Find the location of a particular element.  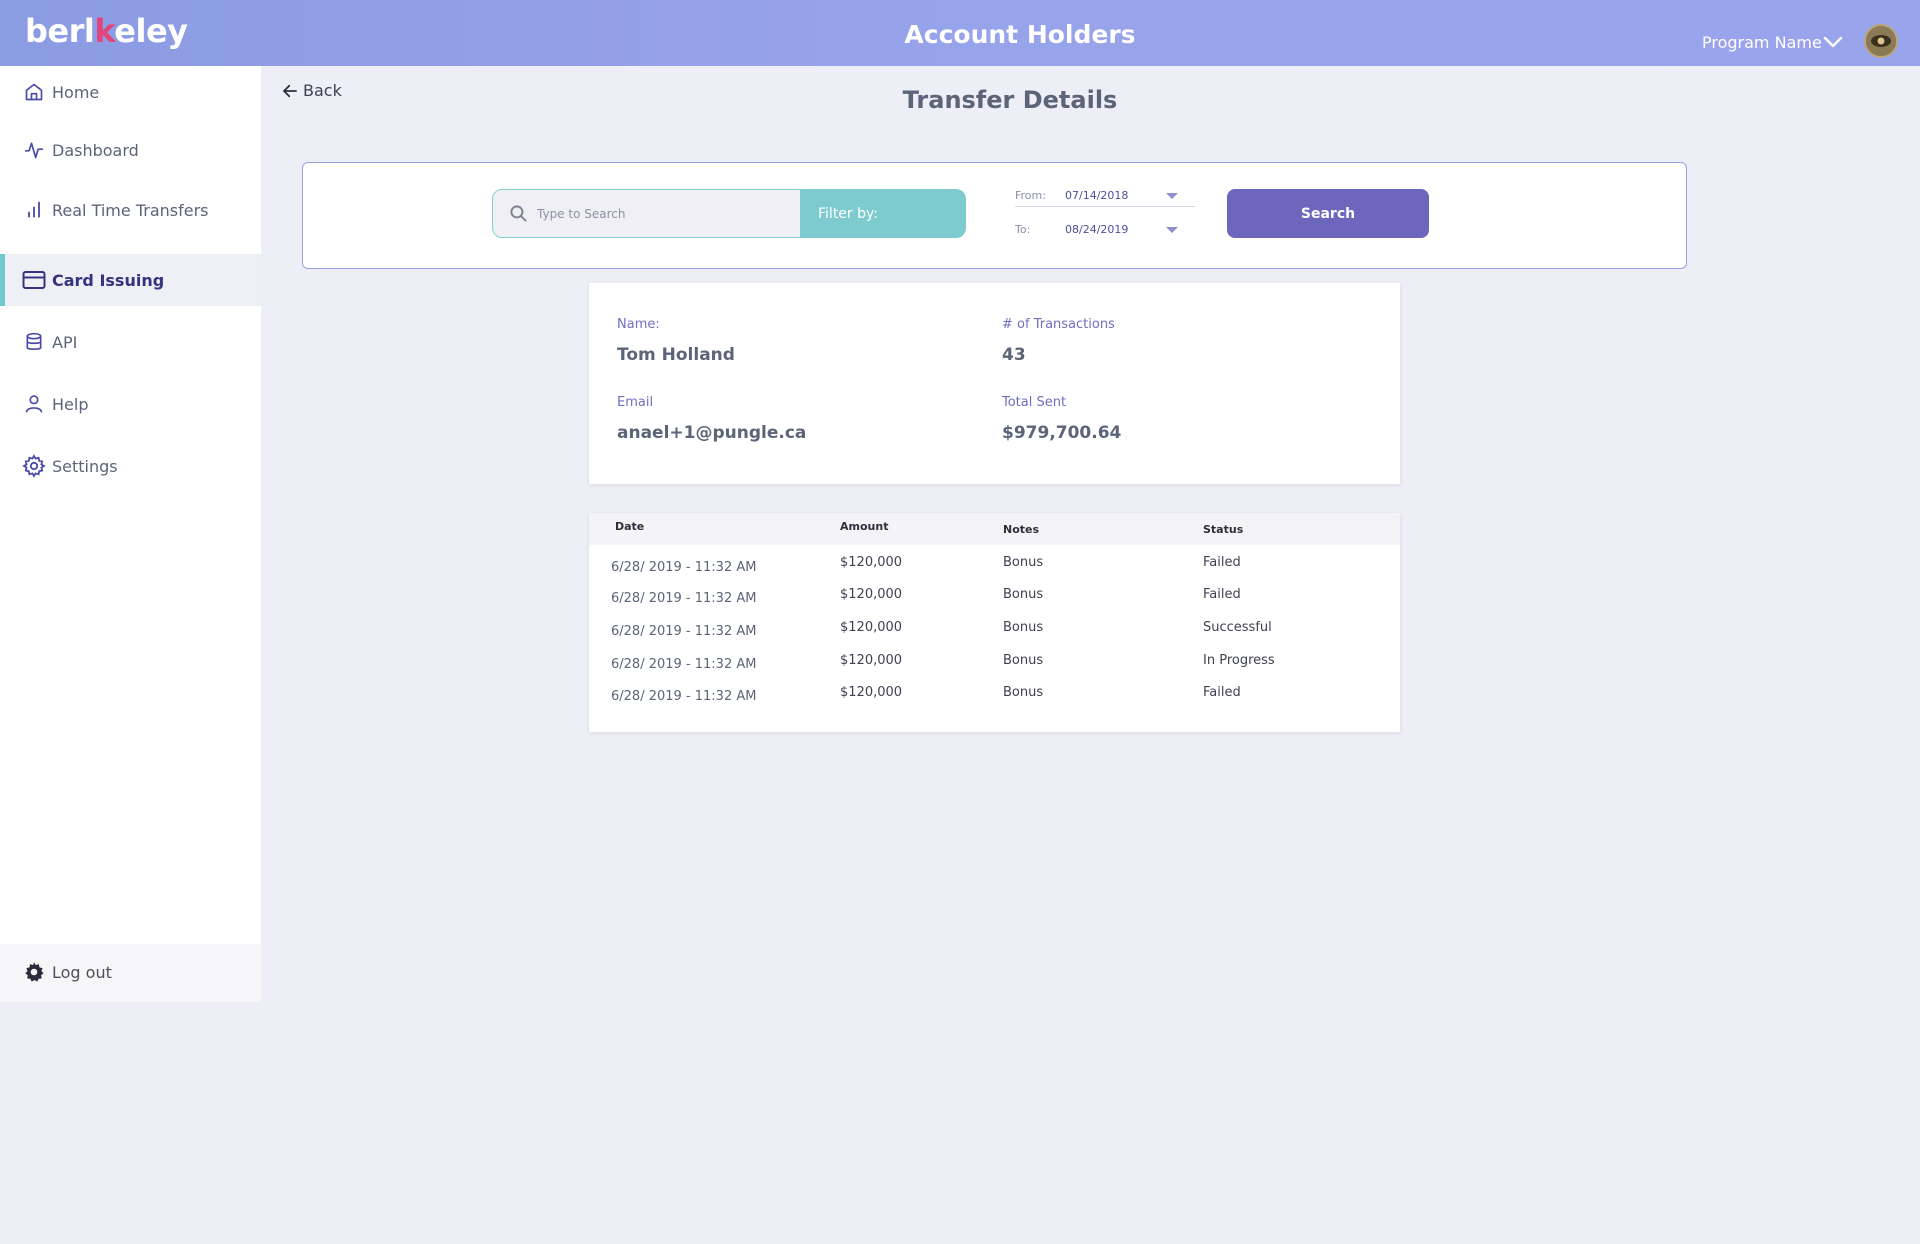

logout-button: Log out is located at coordinates (130, 973).